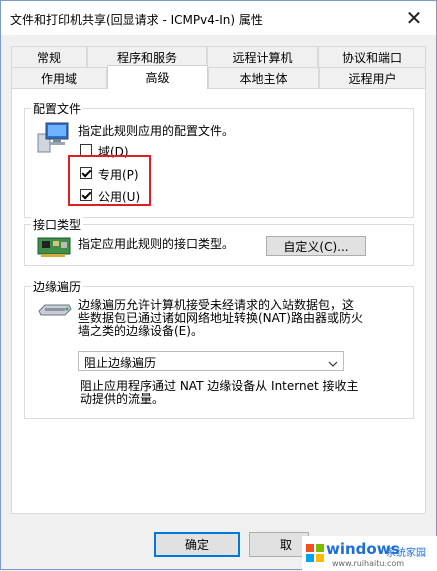 The width and height of the screenshot is (437, 571). Describe the element at coordinates (140, 331) in the screenshot. I see `edge-description-line-3: 墙之类的边缘设备(E)。` at that location.